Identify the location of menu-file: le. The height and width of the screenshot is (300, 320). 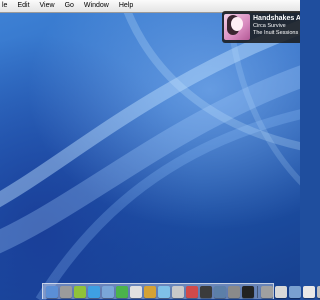
(6, 6).